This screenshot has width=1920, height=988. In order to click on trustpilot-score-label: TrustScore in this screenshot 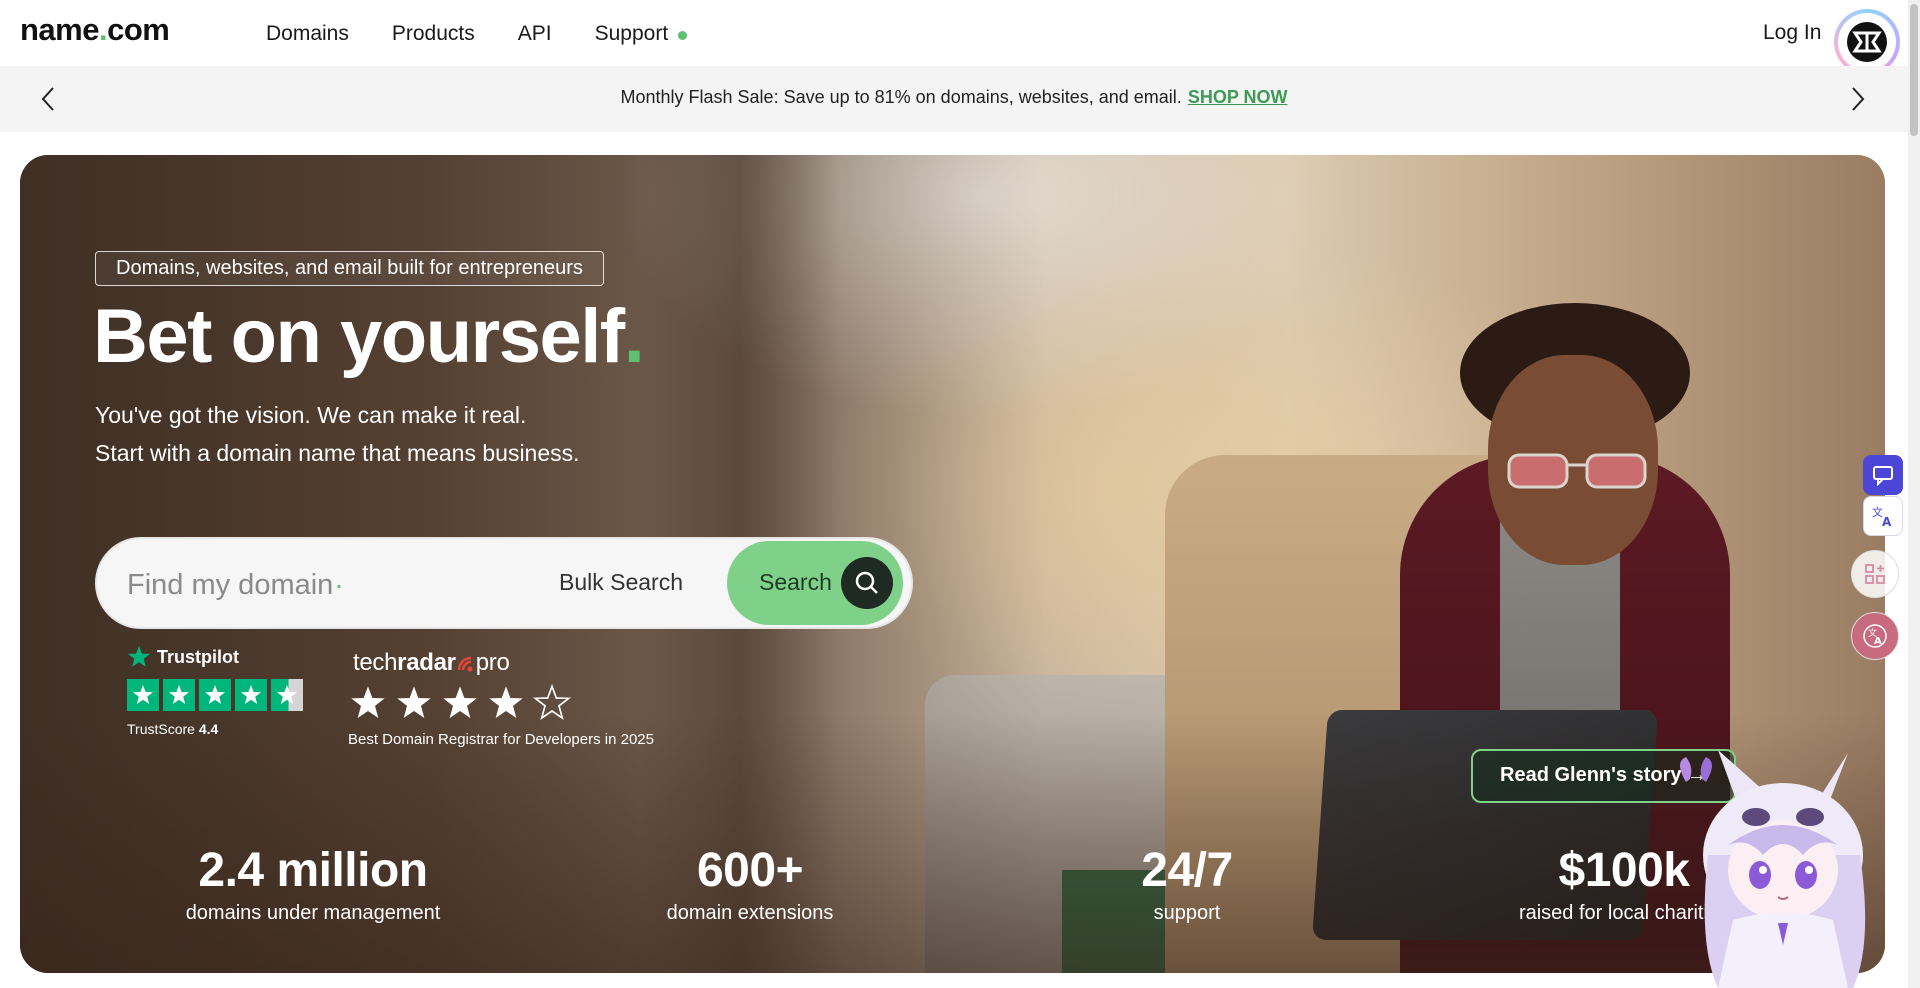, I will do `click(161, 729)`.